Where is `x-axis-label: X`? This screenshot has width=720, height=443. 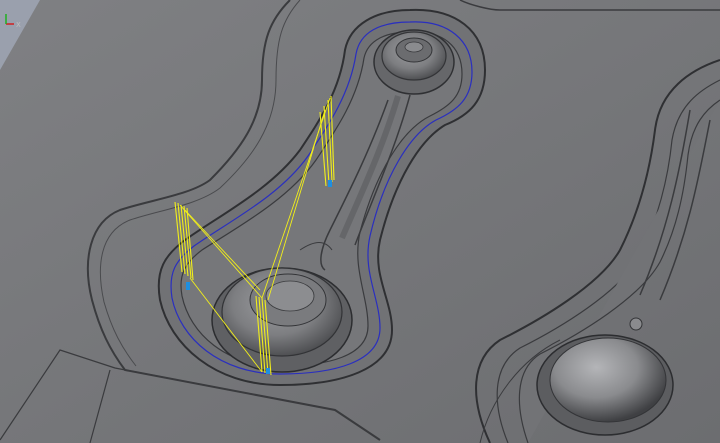 x-axis-label: X is located at coordinates (18, 25).